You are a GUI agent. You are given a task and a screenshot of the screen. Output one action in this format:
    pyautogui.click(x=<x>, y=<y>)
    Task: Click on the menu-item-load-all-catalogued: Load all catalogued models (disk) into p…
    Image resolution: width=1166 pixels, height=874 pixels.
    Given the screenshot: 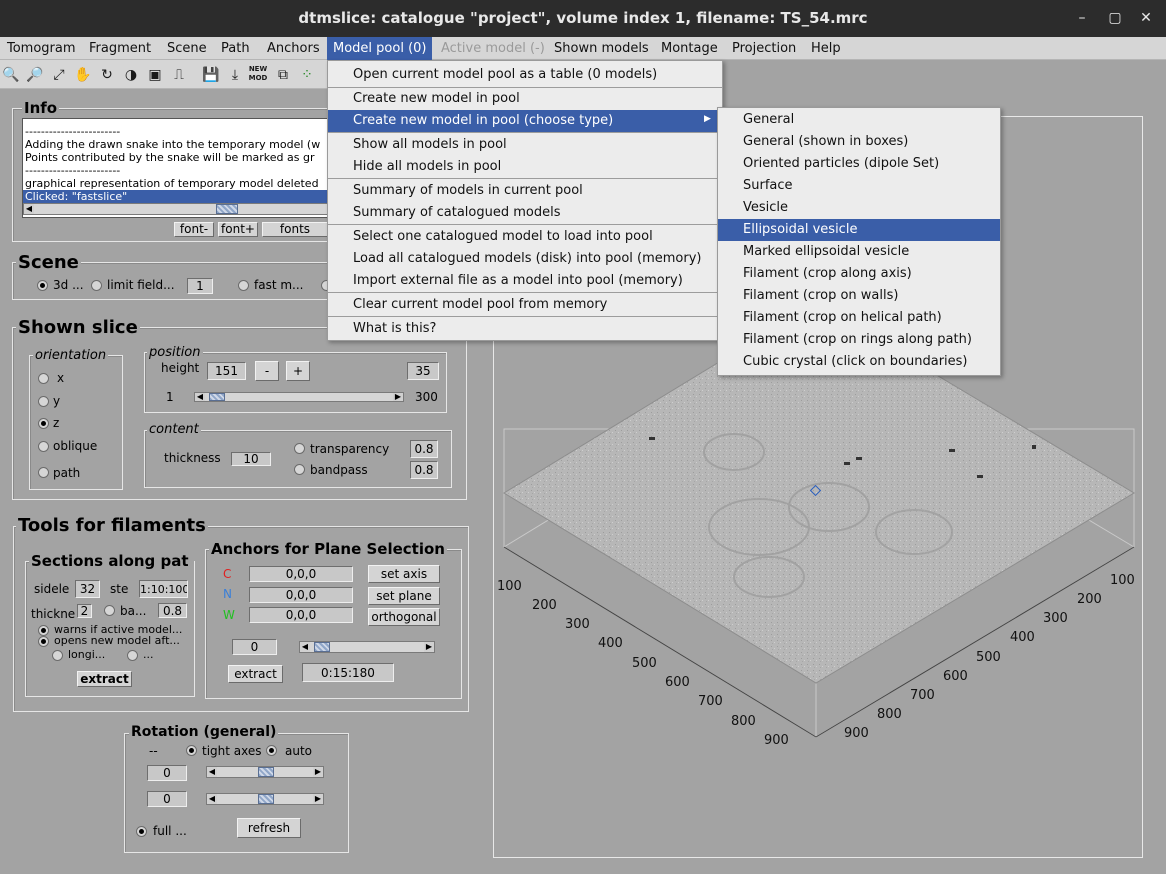 What is the action you would take?
    pyautogui.click(x=525, y=259)
    